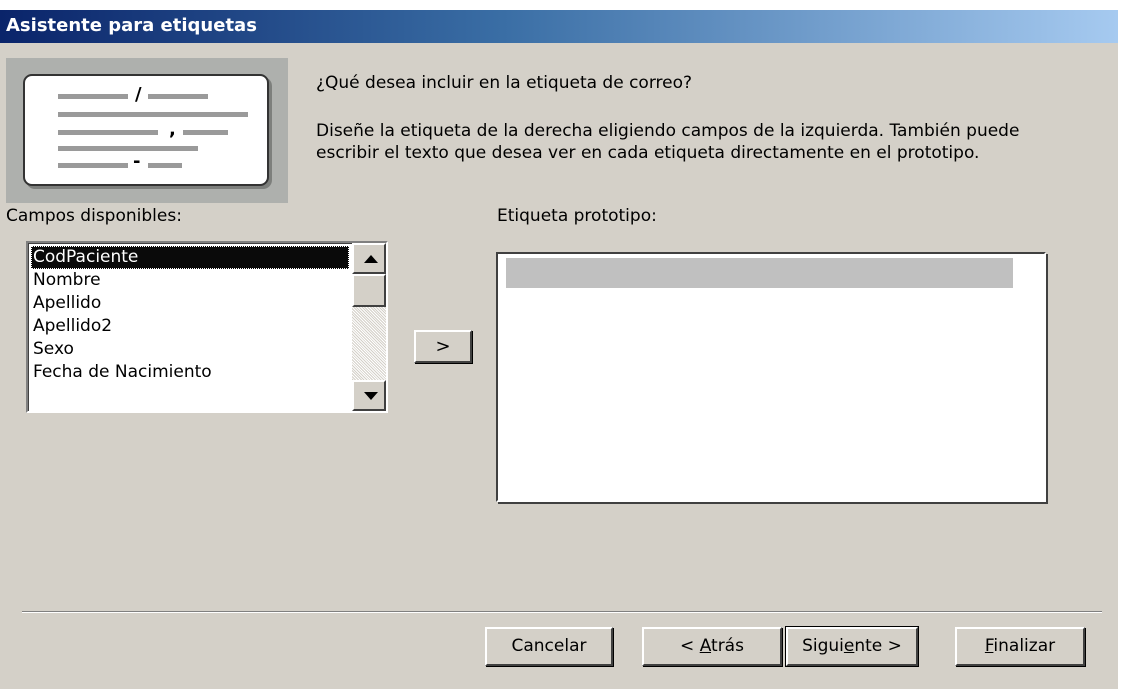 This screenshot has height=689, width=1122. Describe the element at coordinates (94, 216) in the screenshot. I see `available-fields-label: Campos disponibles:` at that location.